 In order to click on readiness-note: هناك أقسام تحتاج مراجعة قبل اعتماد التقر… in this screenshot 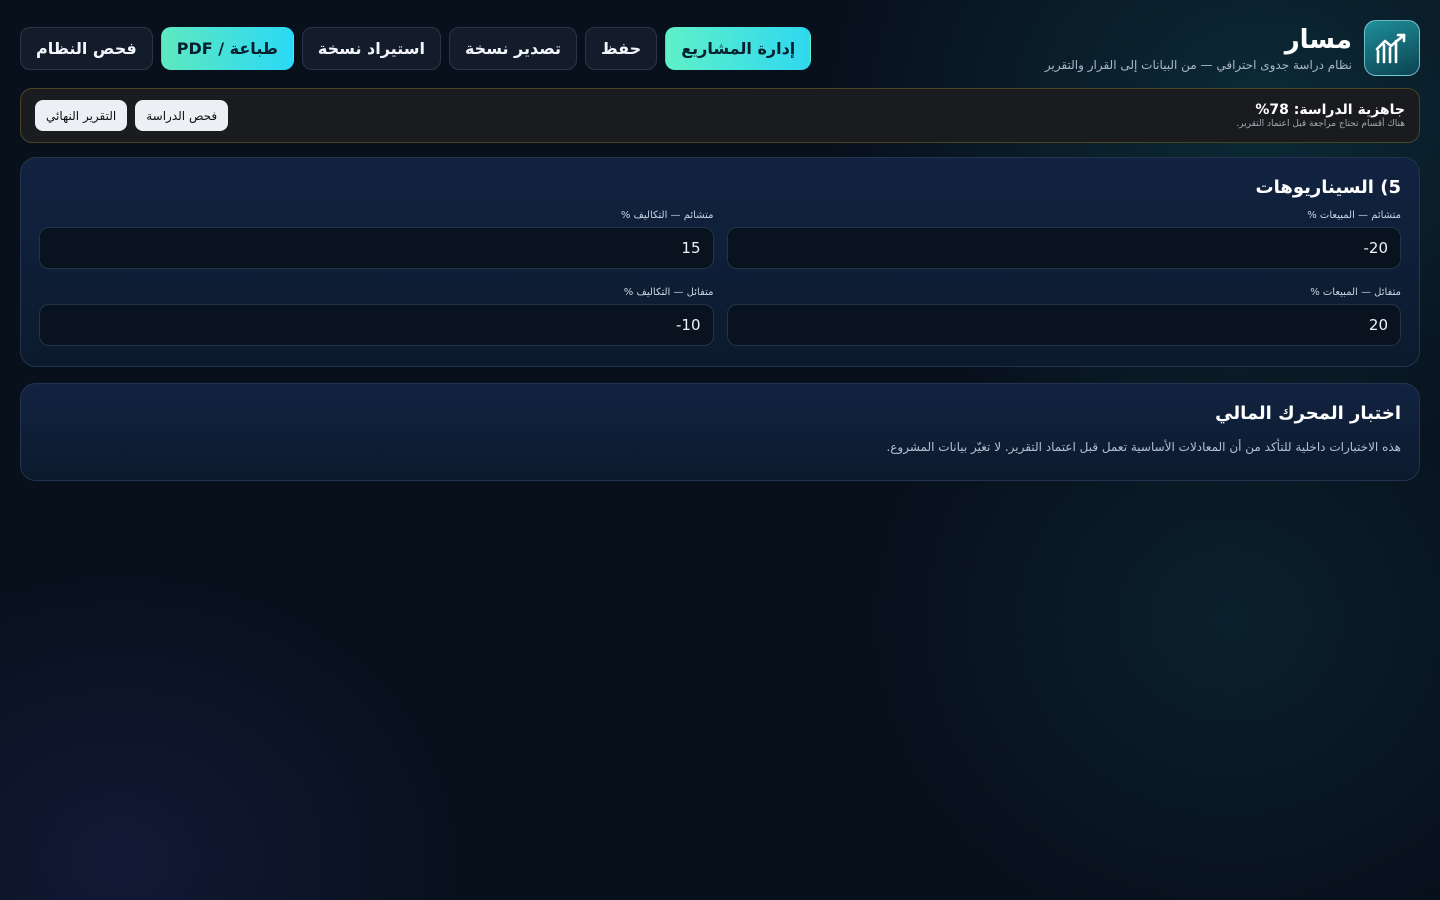, I will do `click(1320, 124)`.